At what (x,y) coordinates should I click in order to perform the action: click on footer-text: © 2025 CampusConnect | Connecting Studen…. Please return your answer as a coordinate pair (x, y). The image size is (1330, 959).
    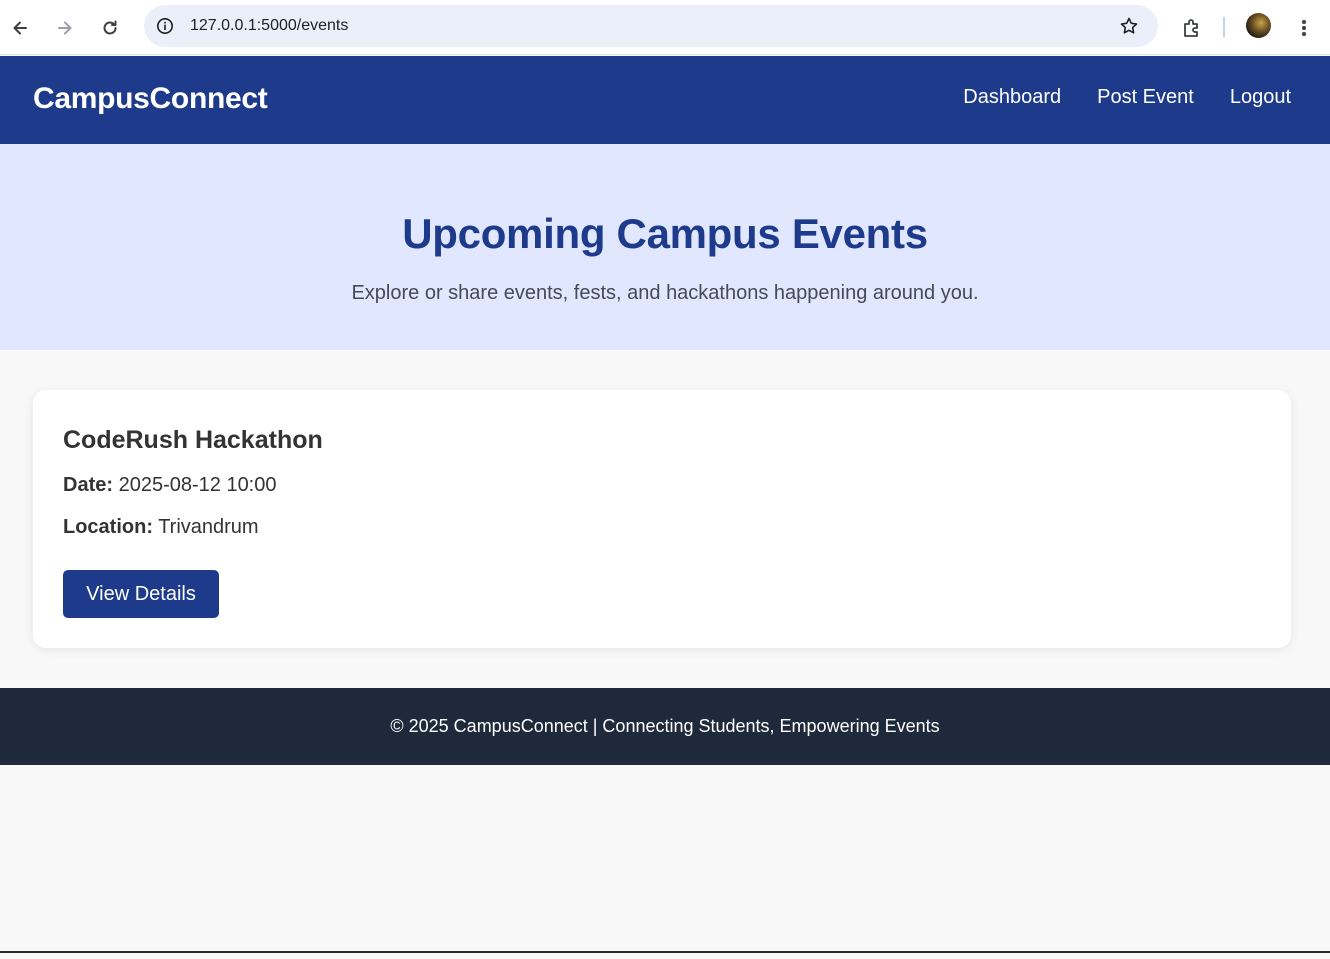
    Looking at the image, I should click on (665, 726).